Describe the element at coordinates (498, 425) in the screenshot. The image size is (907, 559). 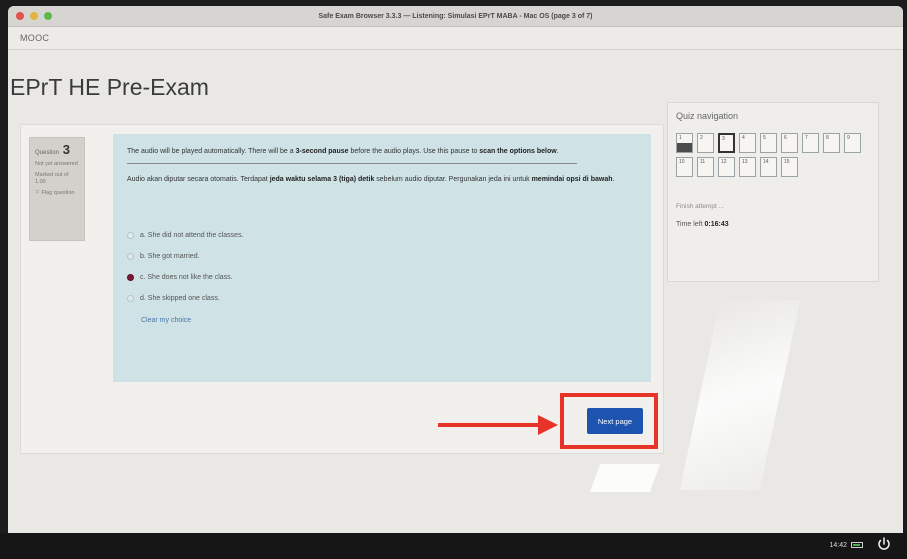
I see `red-arrow-annotation` at that location.